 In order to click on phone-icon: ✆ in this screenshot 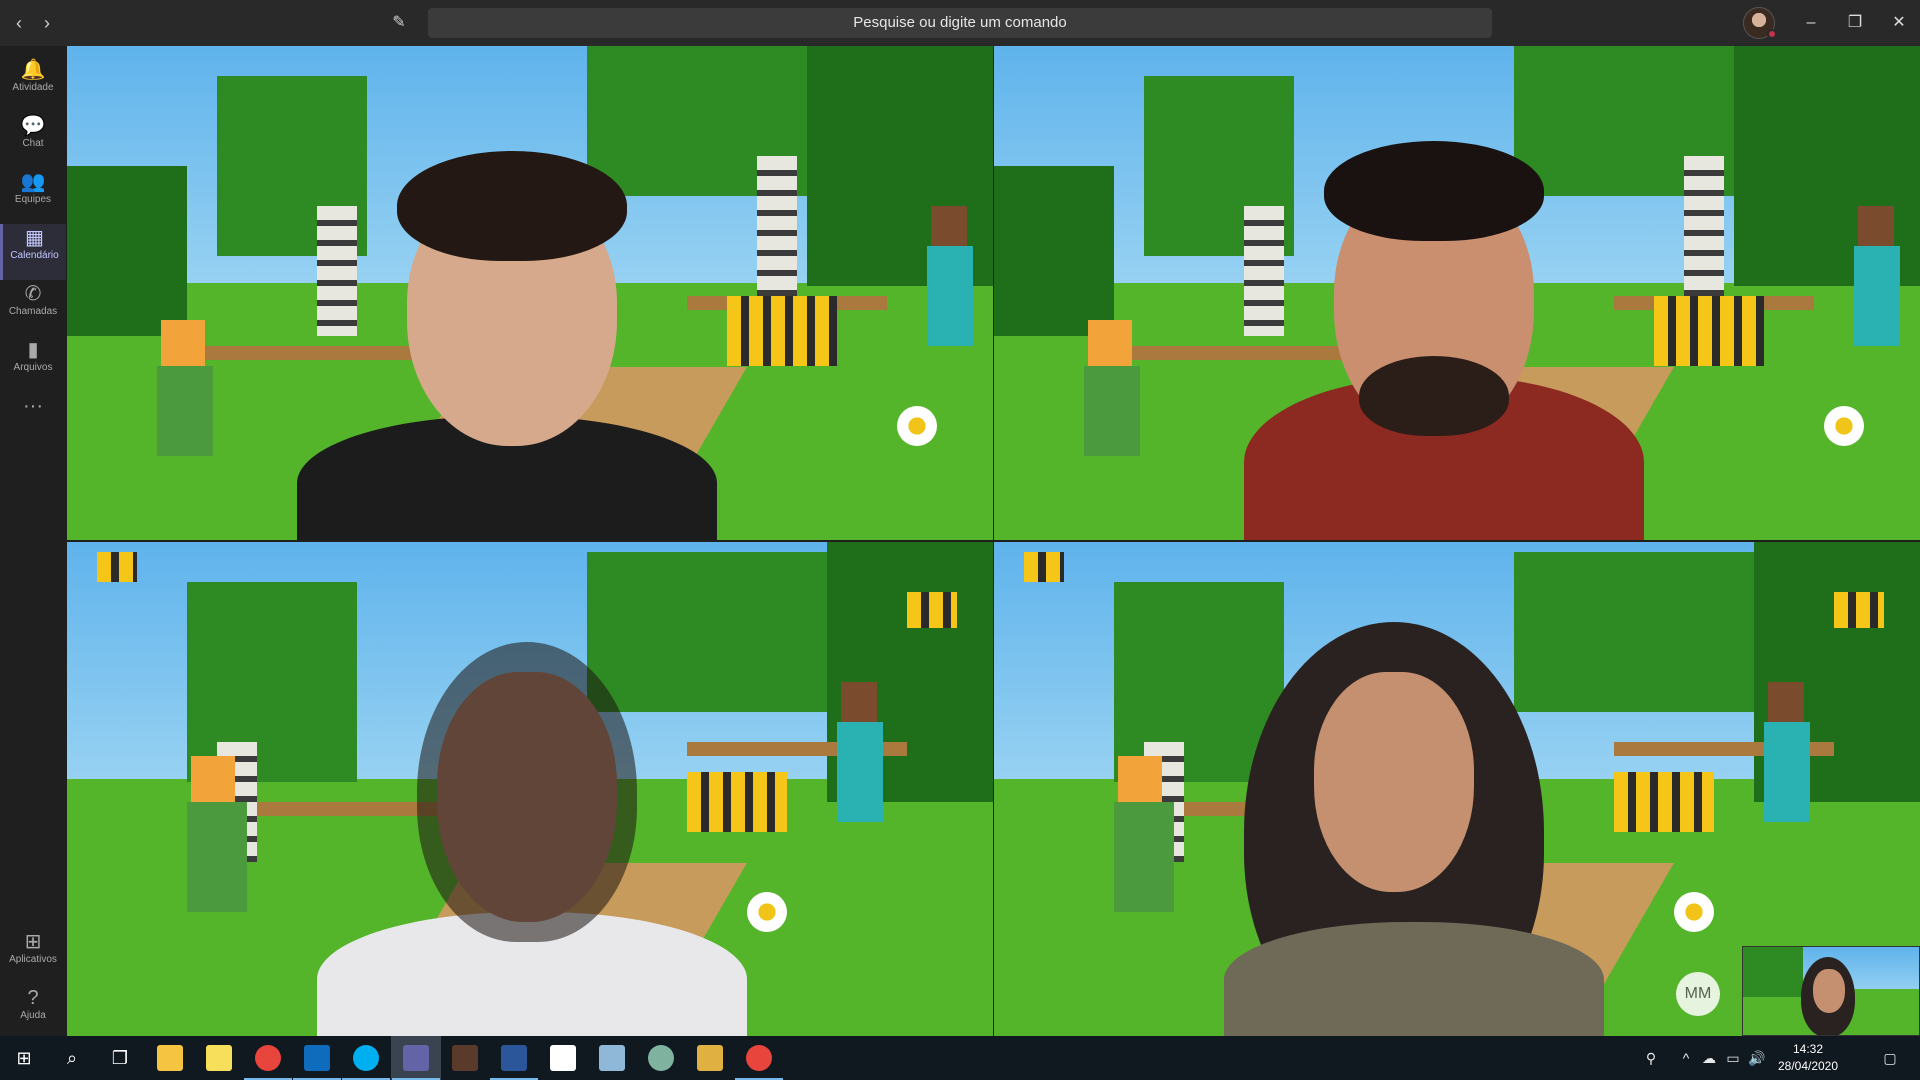, I will do `click(33, 294)`.